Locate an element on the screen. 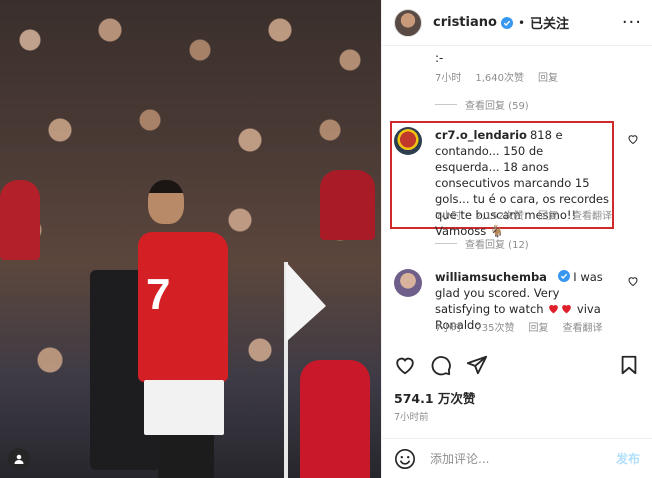 This screenshot has height=478, width=652. comment-meta: 7小时 2,152次赞 回复 查看翻译 is located at coordinates (523, 214).